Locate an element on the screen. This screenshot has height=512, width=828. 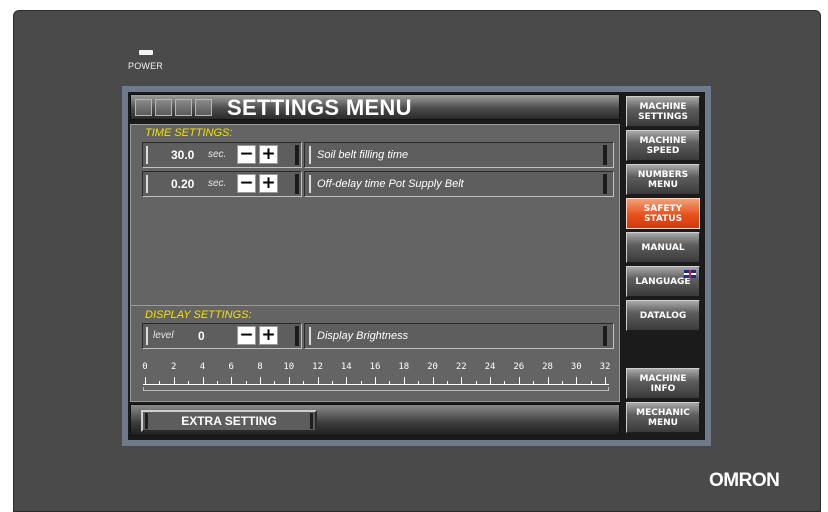
time-setting-description: Off-delay time Pot Supply Belt is located at coordinates (390, 184).